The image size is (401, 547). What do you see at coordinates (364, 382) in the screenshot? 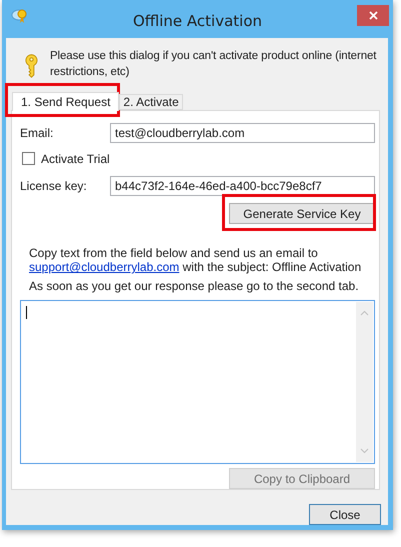
I see `scrollbar` at bounding box center [364, 382].